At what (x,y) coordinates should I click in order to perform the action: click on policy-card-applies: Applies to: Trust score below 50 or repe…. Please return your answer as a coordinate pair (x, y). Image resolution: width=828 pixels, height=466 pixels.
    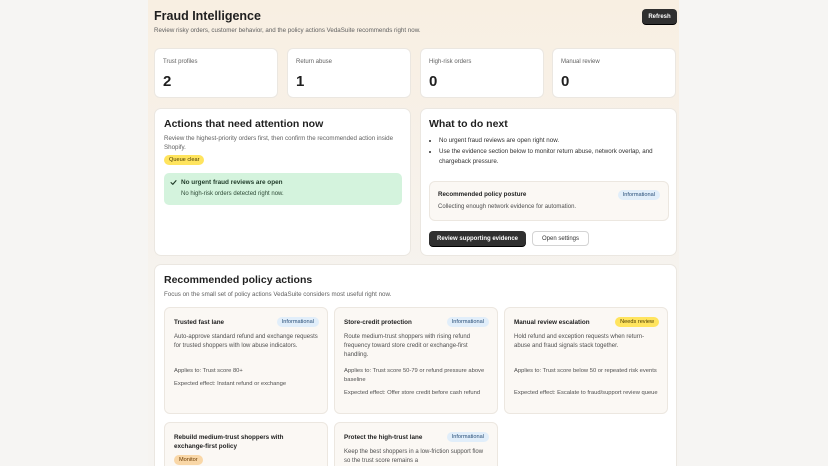
    Looking at the image, I should click on (585, 371).